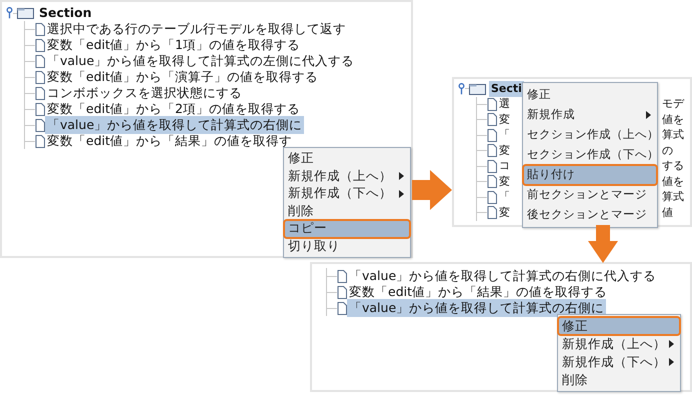 The height and width of the screenshot is (400, 692). What do you see at coordinates (590, 155) in the screenshot?
I see `menu-item: セクション作成（下へ）` at bounding box center [590, 155].